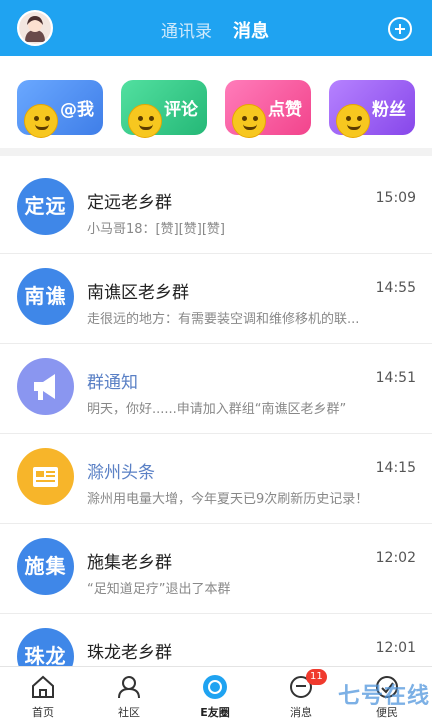 This screenshot has height=720, width=432. What do you see at coordinates (301, 712) in the screenshot?
I see `nav-messages-label: 消息` at bounding box center [301, 712].